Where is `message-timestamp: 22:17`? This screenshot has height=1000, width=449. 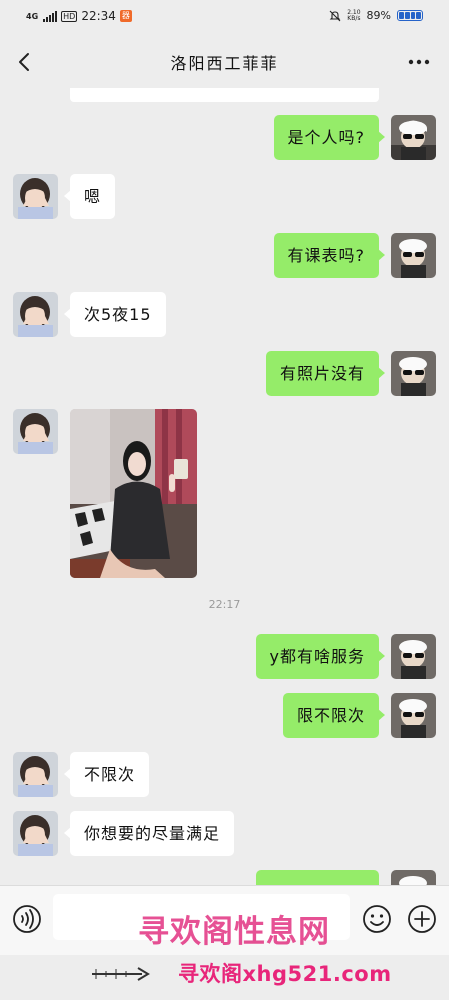
message-timestamp: 22:17 is located at coordinates (224, 604).